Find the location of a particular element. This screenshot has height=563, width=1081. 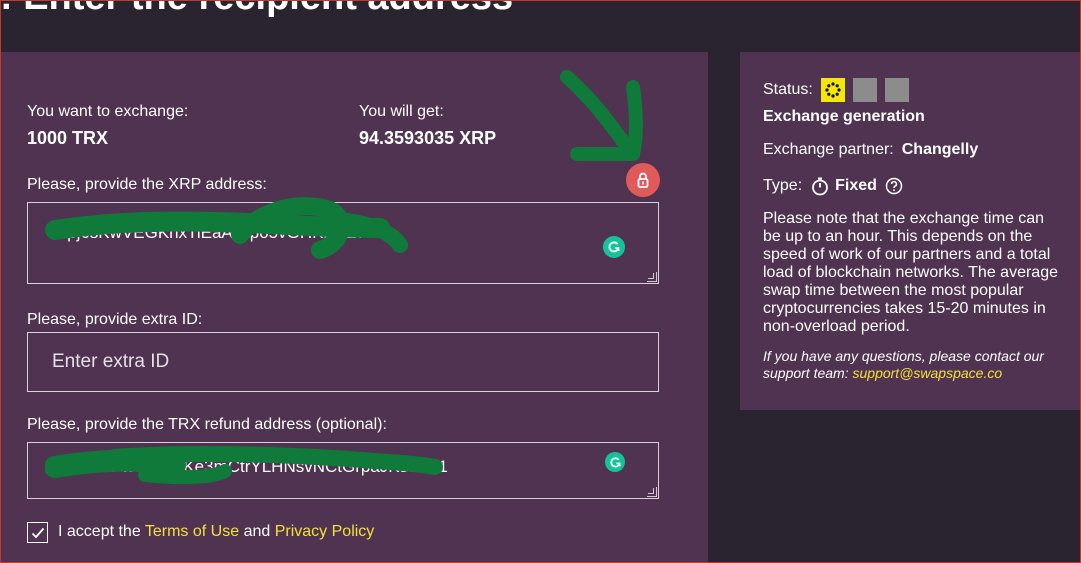

refund-address-textarea: TXr8DnPwQsvgqKe3mCtrYLHNsvNCtGrpaJKs3TZ1 is located at coordinates (343, 470).